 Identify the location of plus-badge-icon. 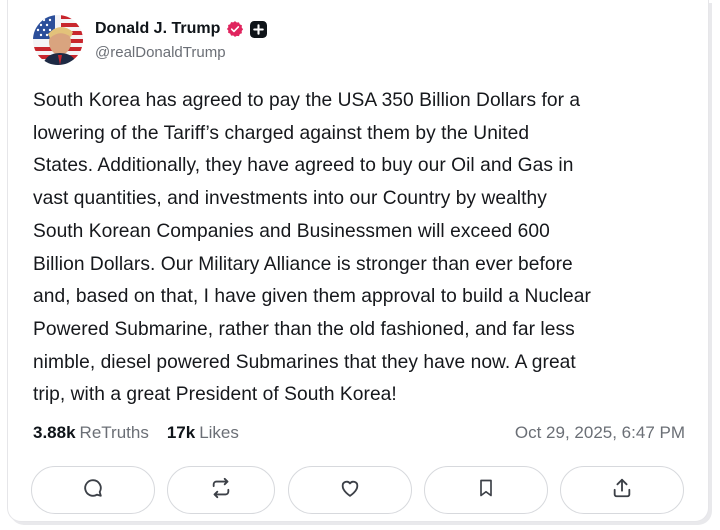
(259, 29).